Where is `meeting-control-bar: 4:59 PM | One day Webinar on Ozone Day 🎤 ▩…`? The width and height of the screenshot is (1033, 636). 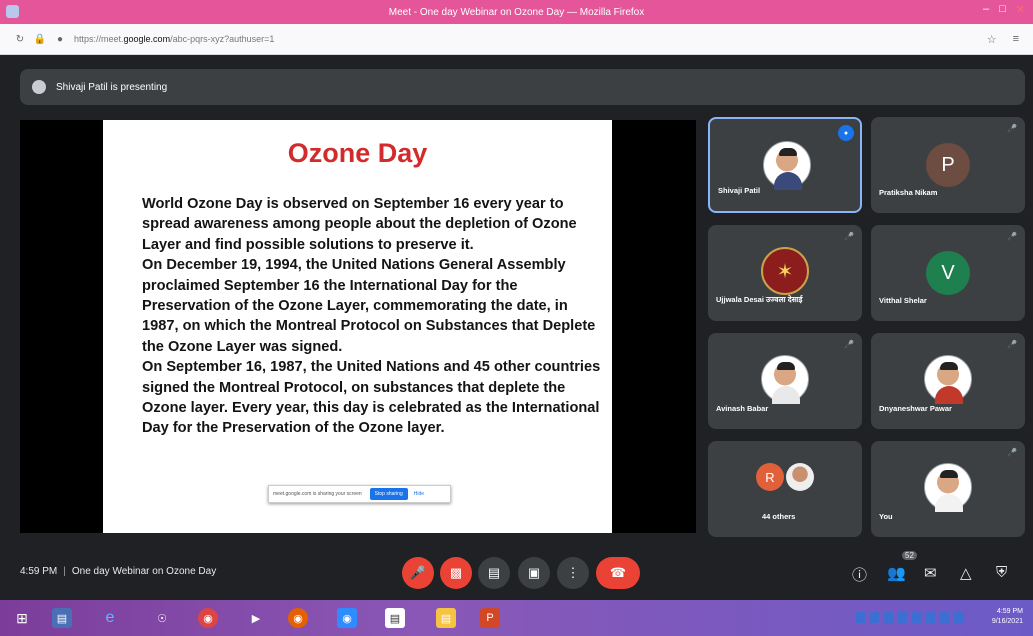
meeting-control-bar: 4:59 PM | One day Webinar on Ozone Day 🎤 ▩… is located at coordinates (516, 572).